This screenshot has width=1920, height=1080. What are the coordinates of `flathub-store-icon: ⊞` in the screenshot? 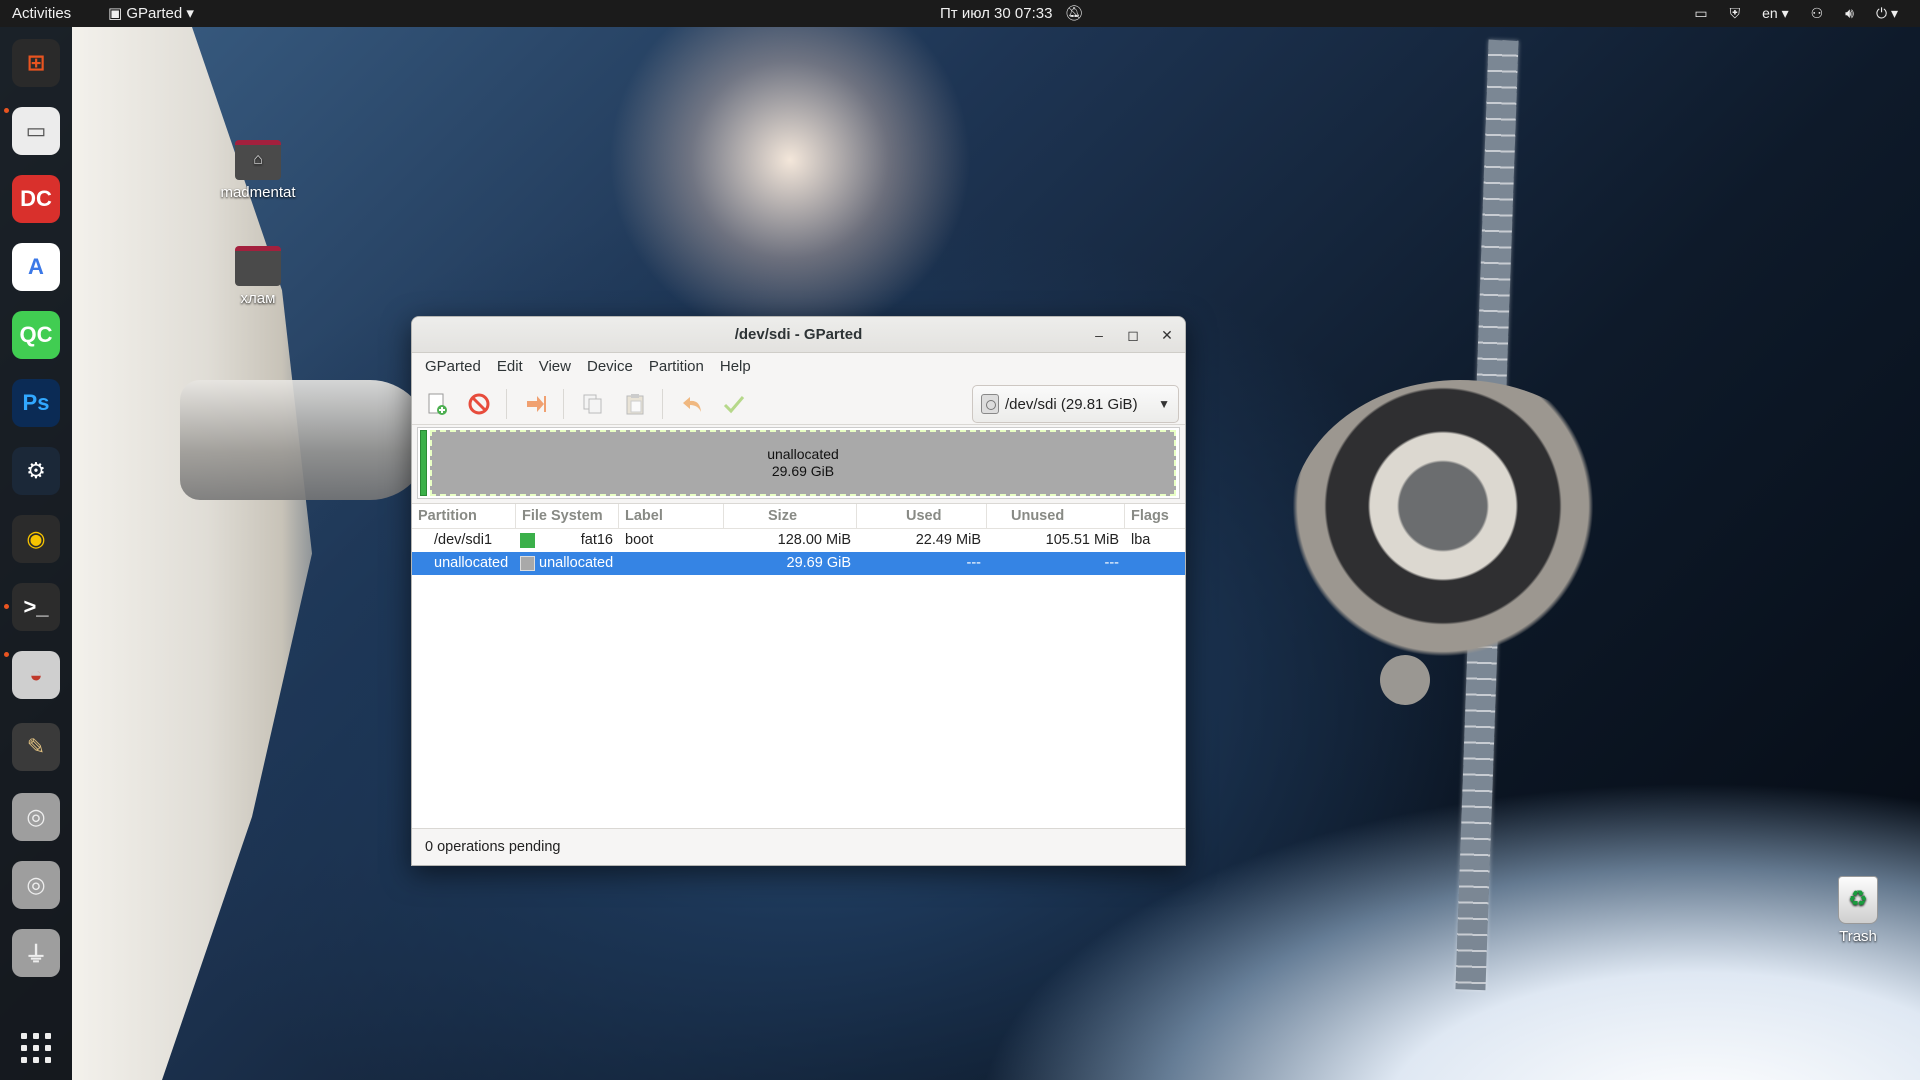 It's located at (36, 63).